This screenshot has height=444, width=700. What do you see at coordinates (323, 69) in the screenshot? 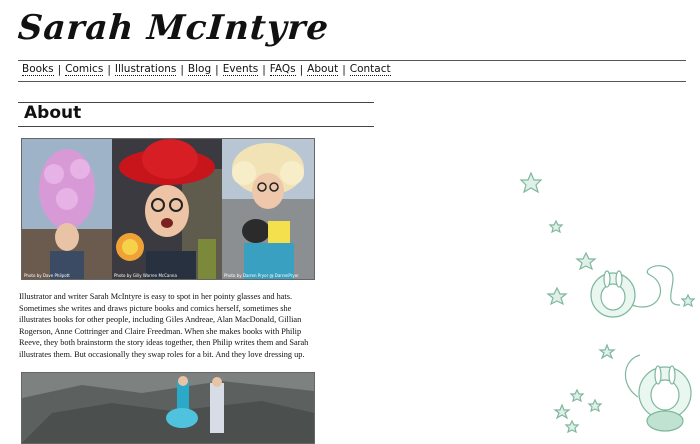
I see `nav-about: About` at bounding box center [323, 69].